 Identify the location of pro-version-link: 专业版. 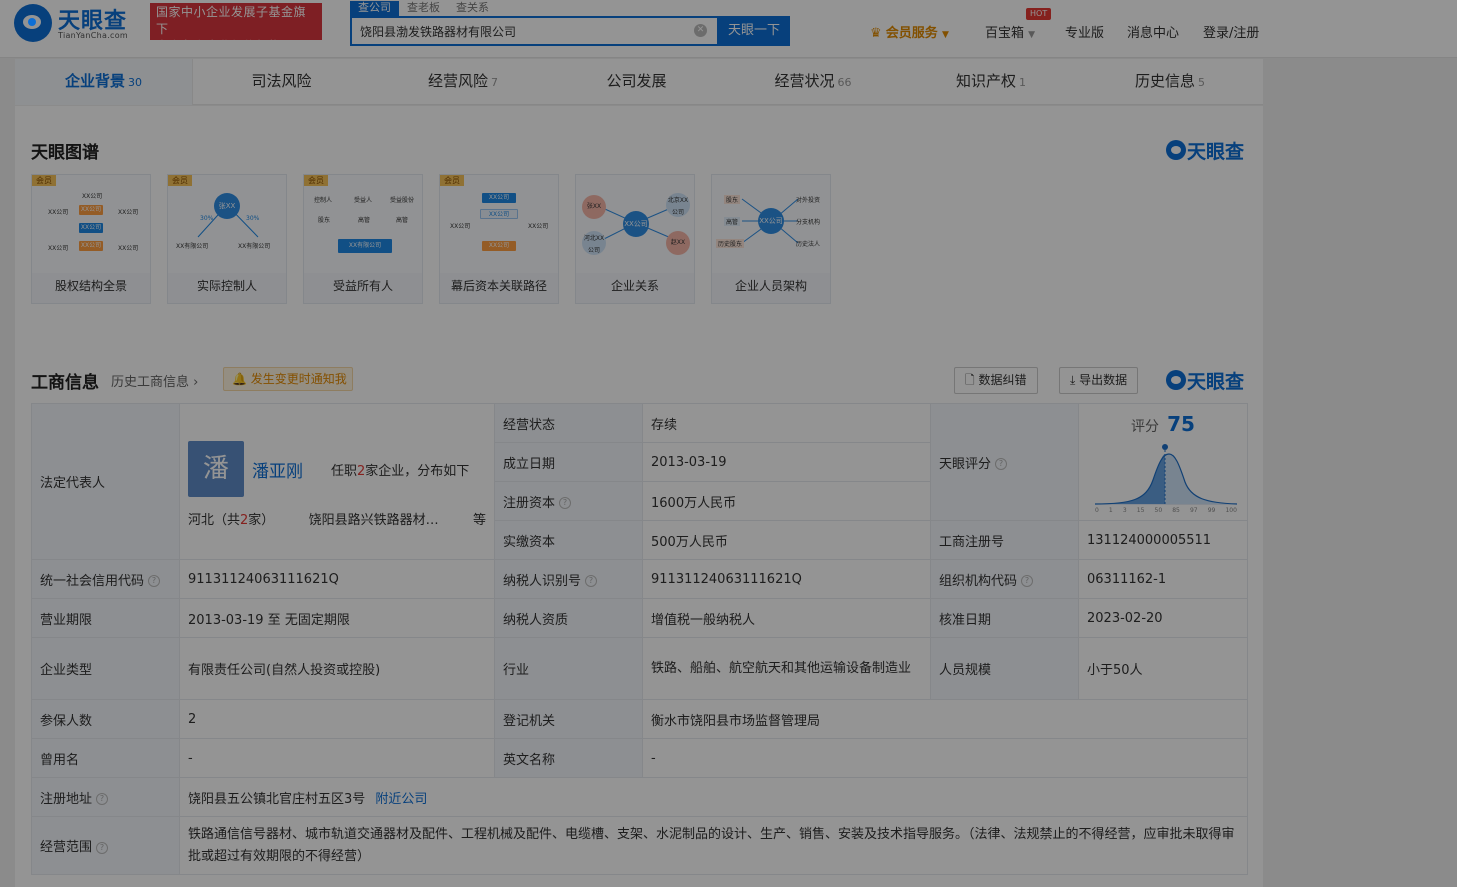
(1084, 31).